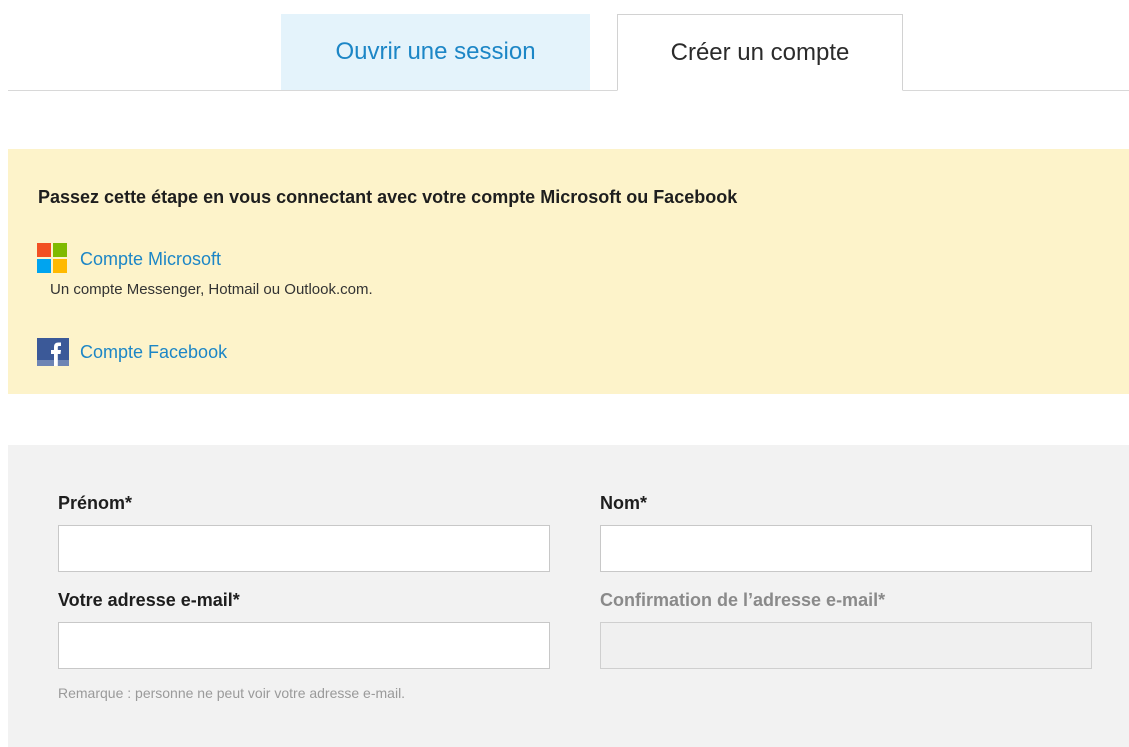 This screenshot has height=747, width=1129. I want to click on tab-divider, so click(568, 90).